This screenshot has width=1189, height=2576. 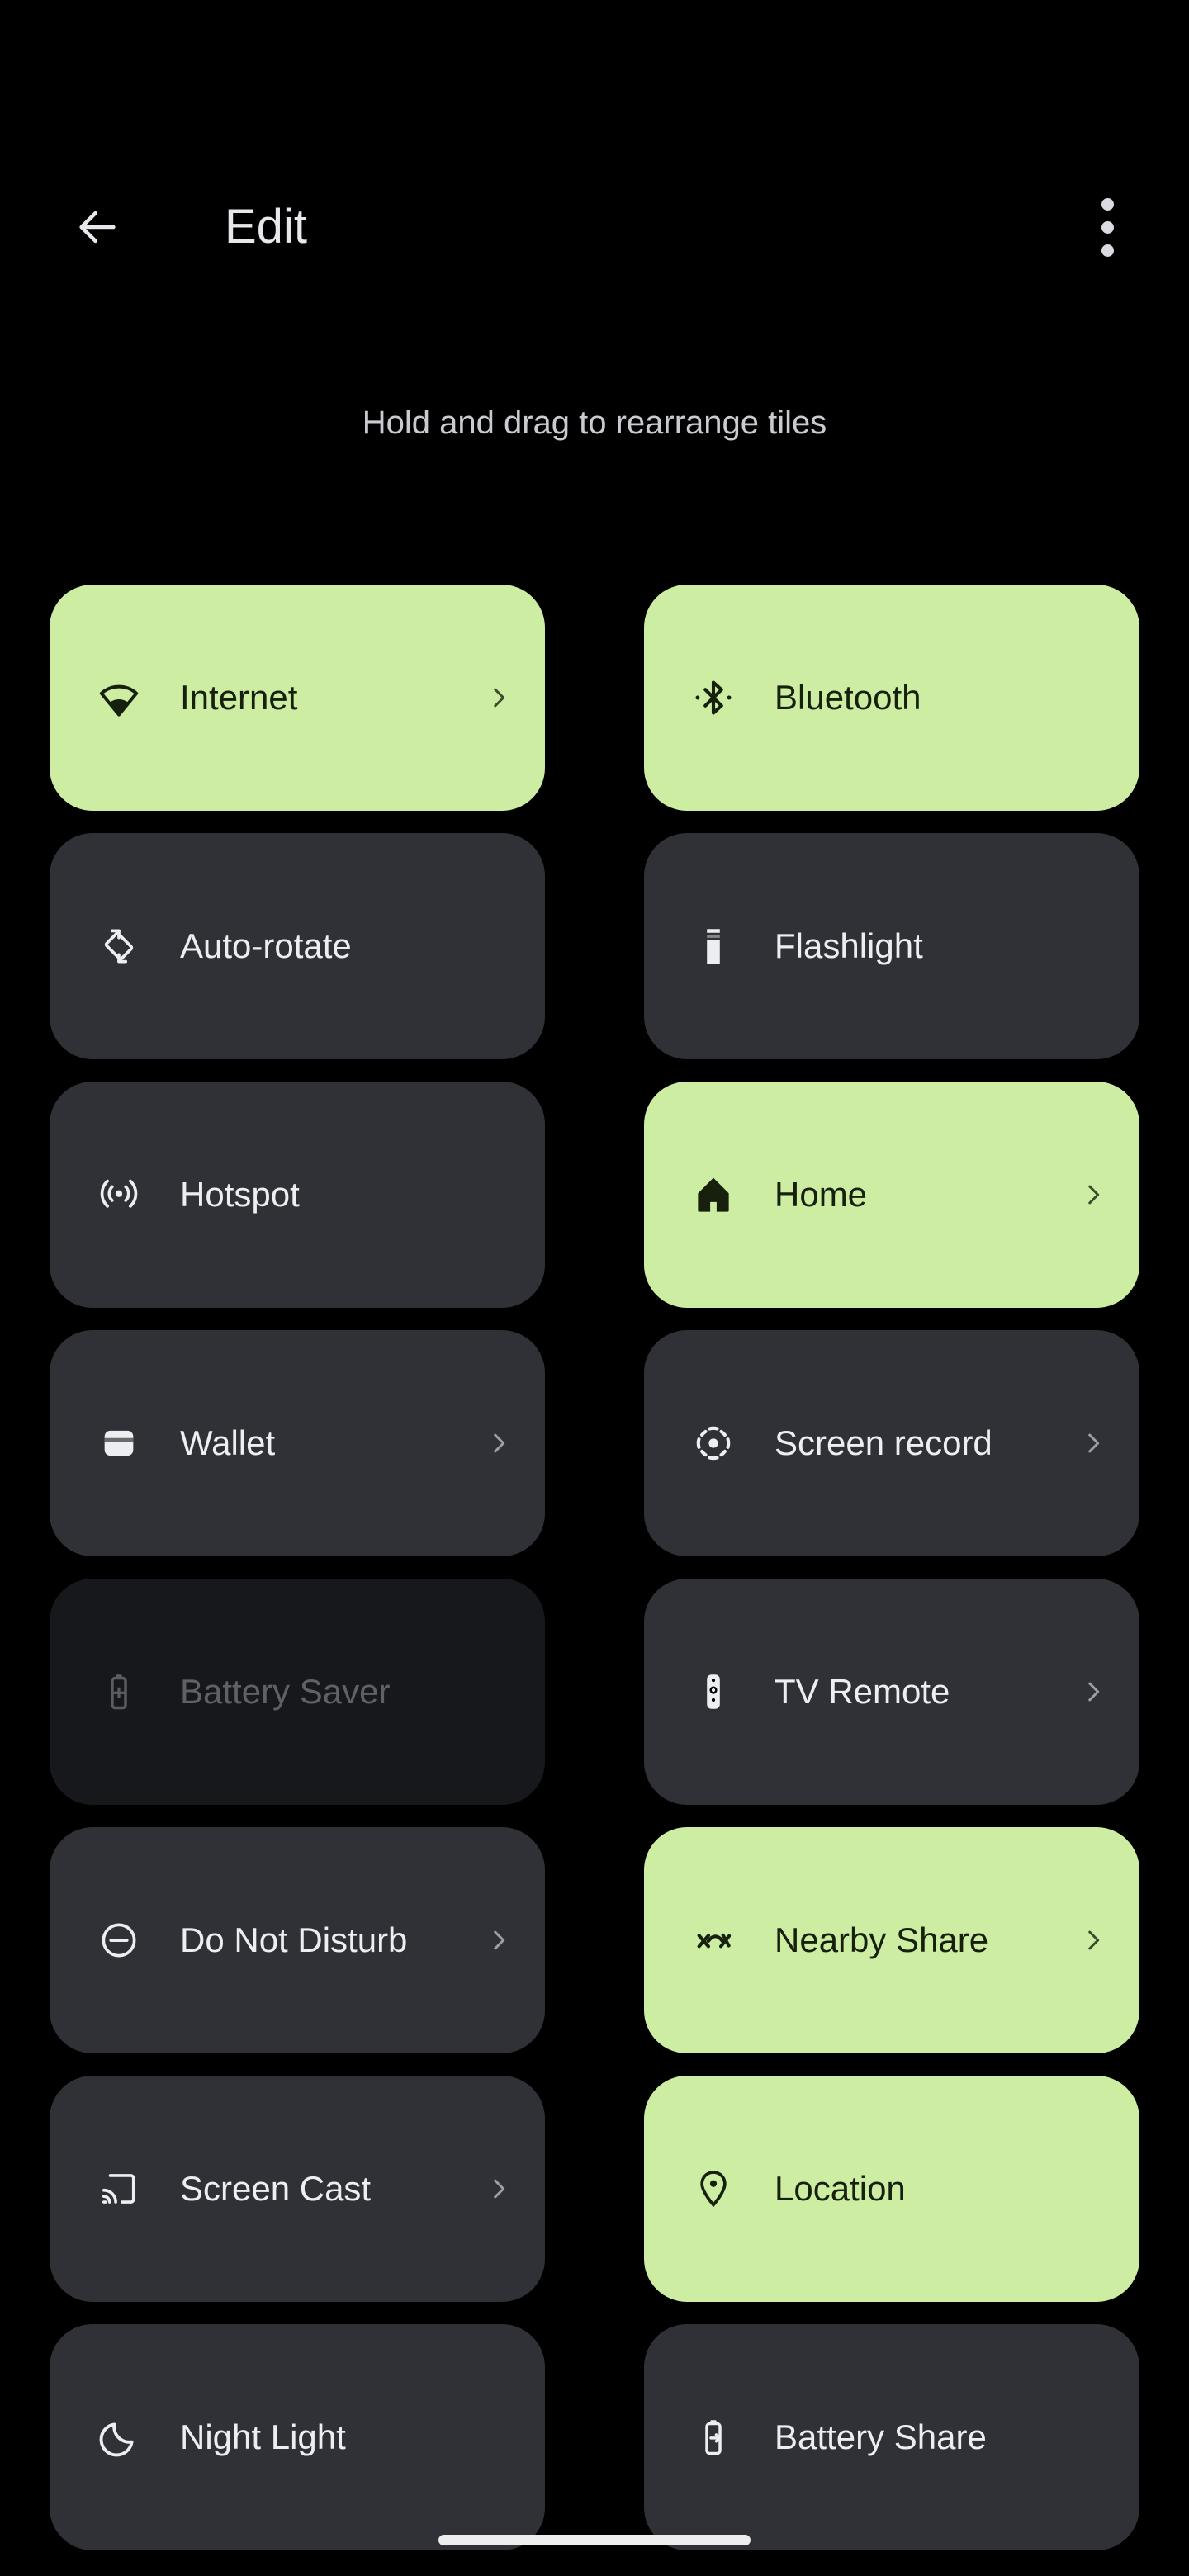 I want to click on screen-cast-icon, so click(x=118, y=2188).